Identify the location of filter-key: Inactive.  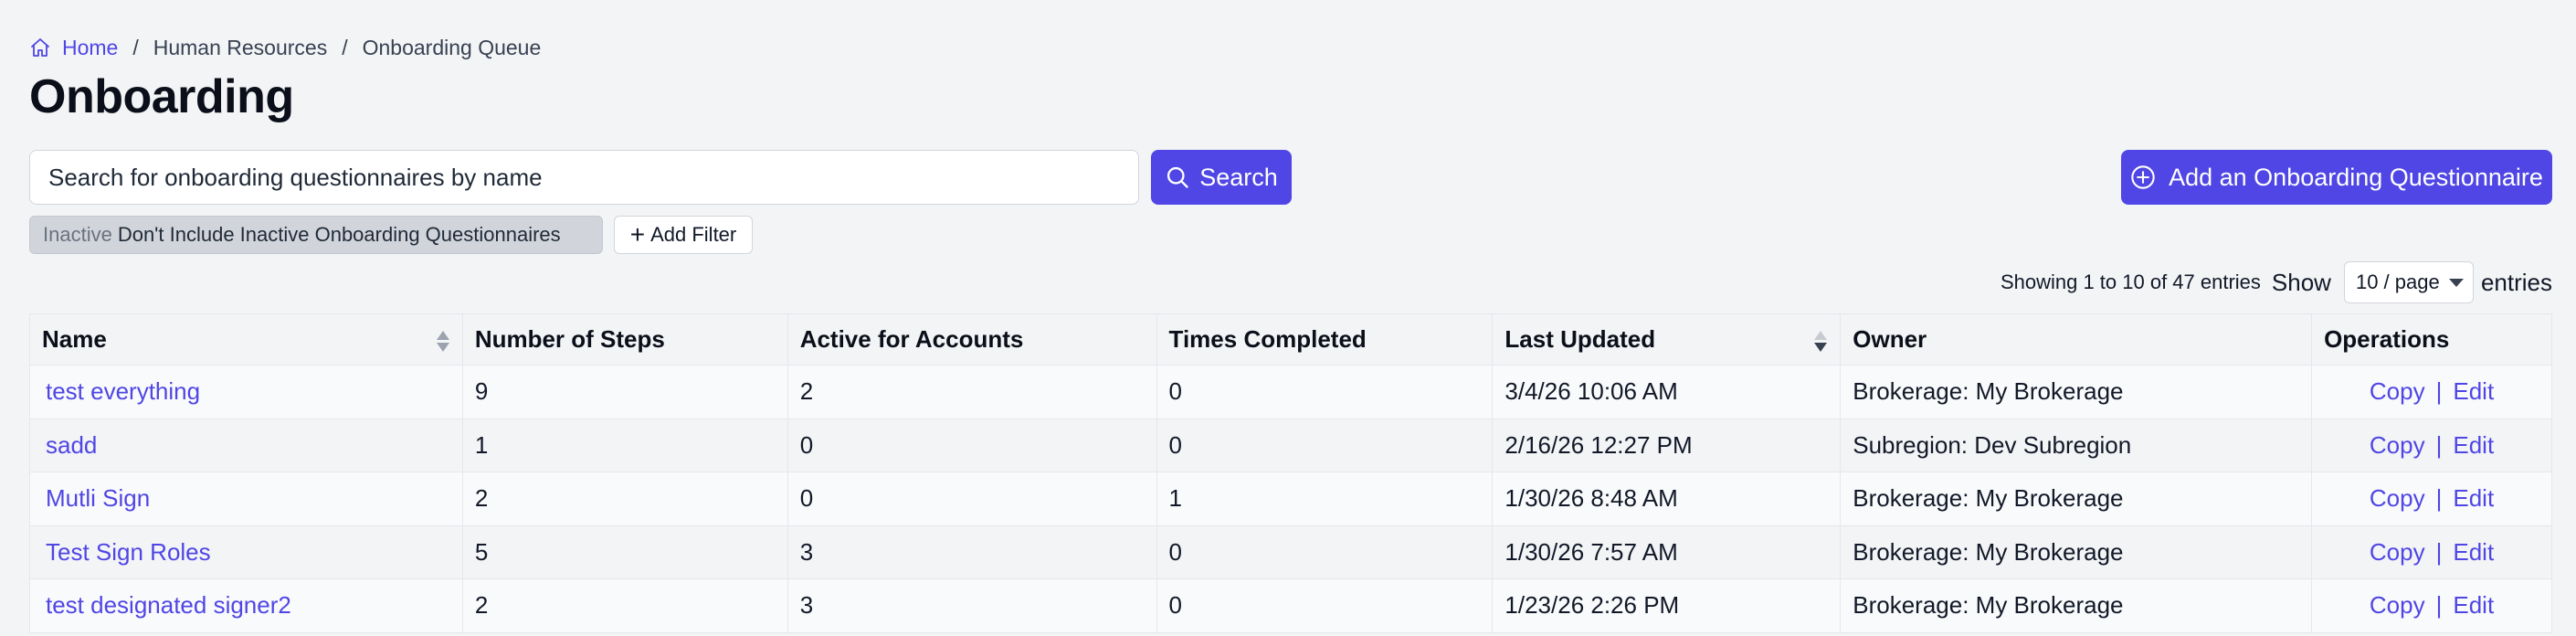
(77, 234).